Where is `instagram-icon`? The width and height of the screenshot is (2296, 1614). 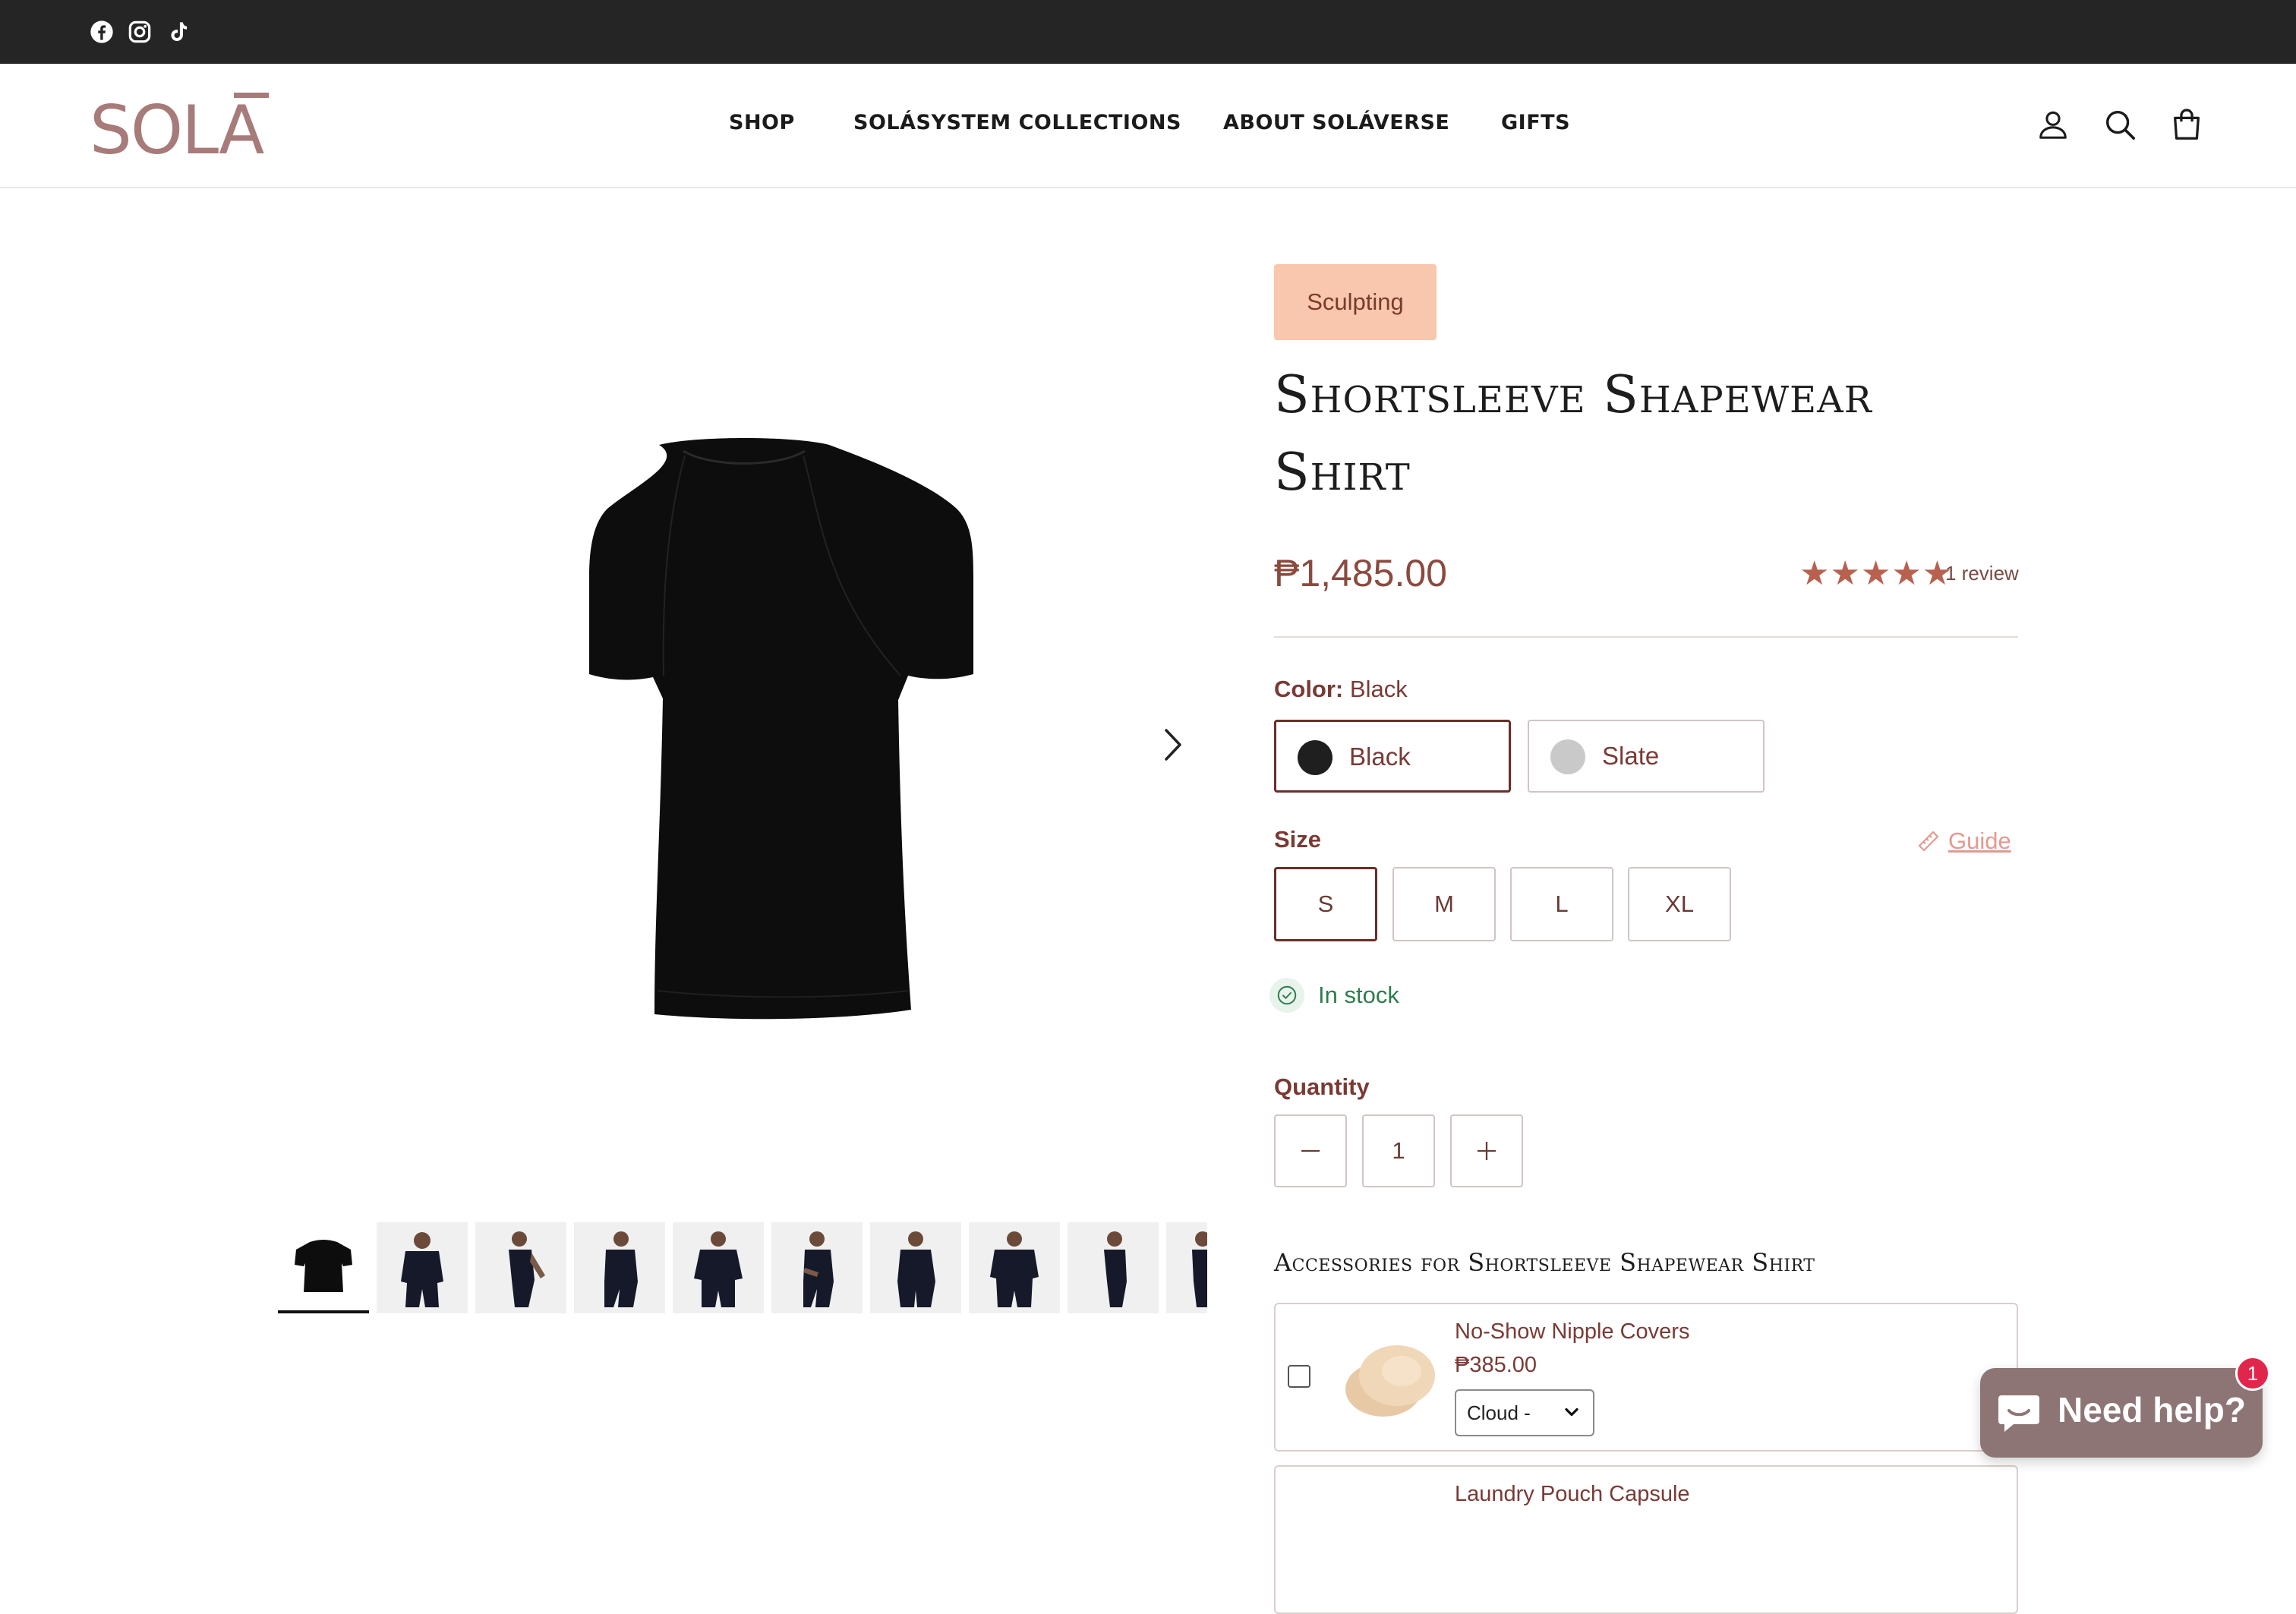
instagram-icon is located at coordinates (140, 32).